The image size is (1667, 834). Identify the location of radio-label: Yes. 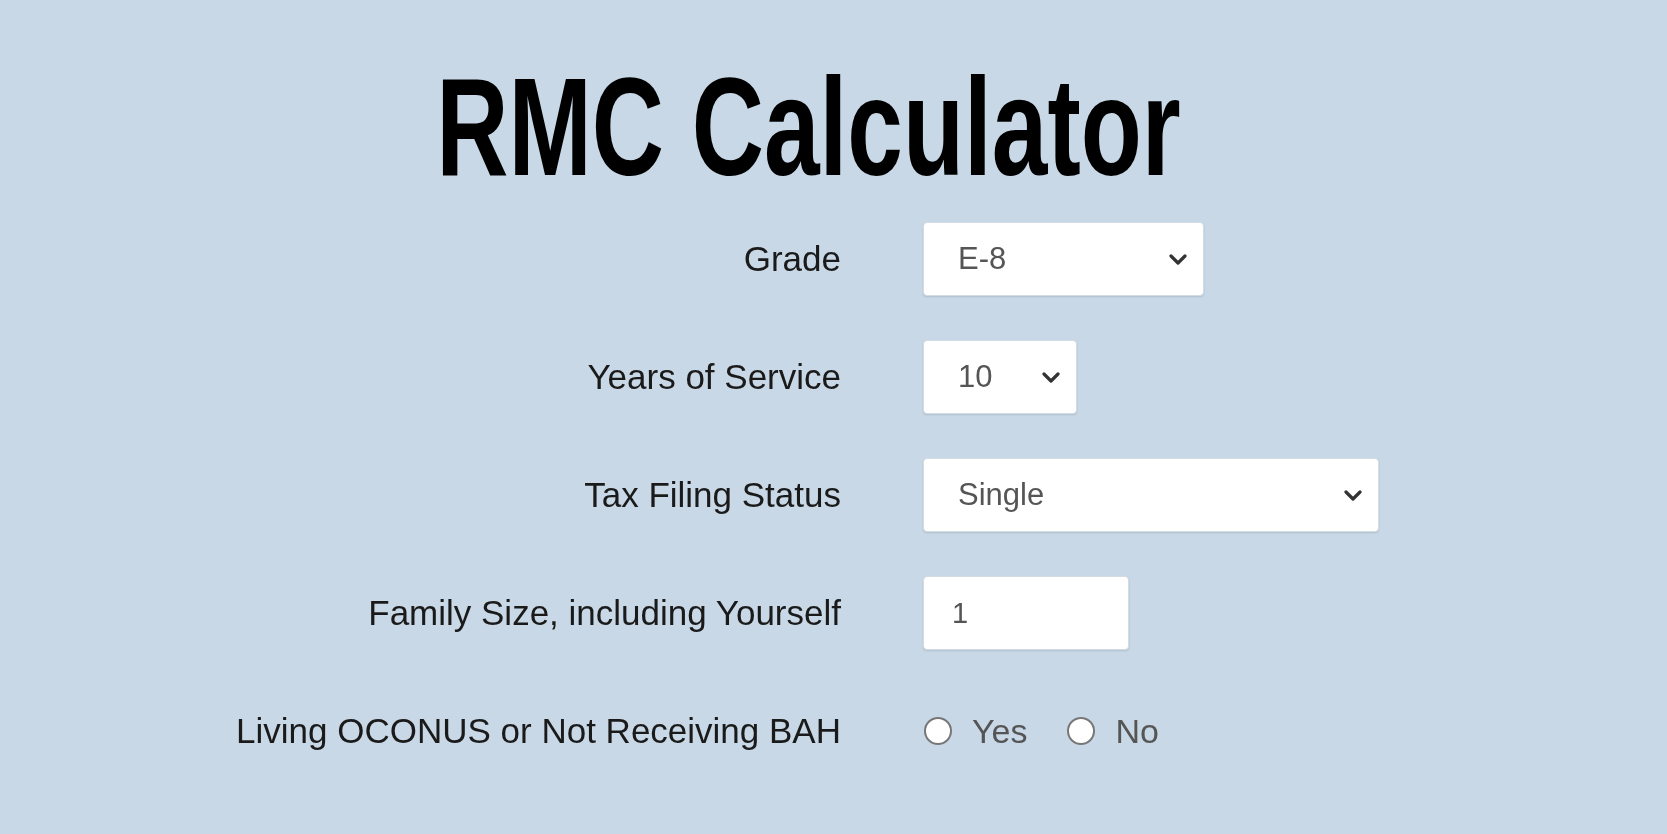
(1000, 731).